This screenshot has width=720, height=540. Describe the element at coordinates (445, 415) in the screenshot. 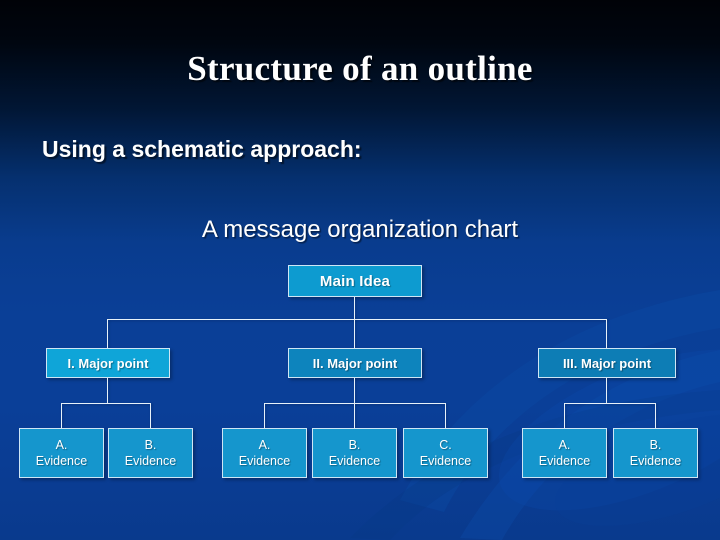

I see `connector-major-2-to-evidence-c` at that location.